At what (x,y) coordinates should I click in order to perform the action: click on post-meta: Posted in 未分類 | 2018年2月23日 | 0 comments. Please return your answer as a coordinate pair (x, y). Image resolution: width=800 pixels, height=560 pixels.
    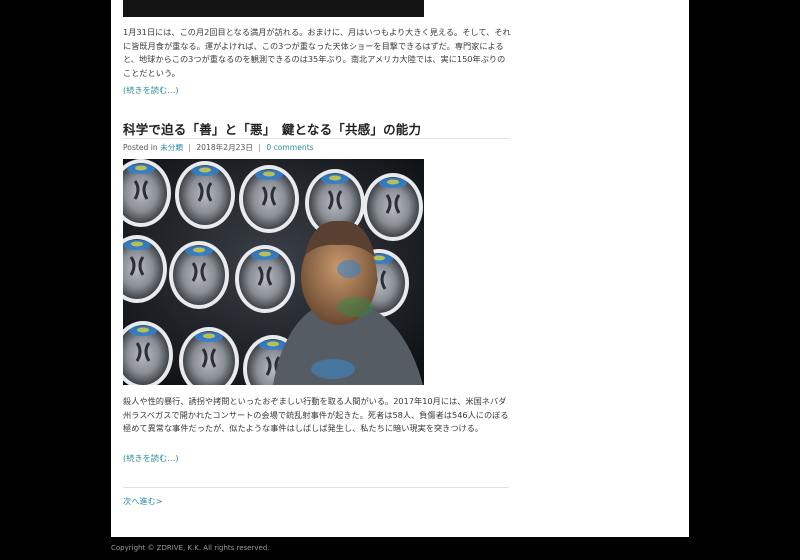
    Looking at the image, I should click on (218, 147).